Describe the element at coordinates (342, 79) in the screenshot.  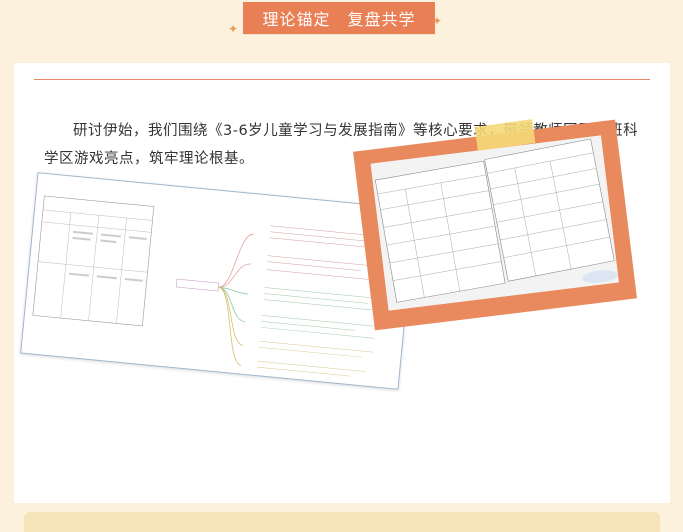
I see `divider` at that location.